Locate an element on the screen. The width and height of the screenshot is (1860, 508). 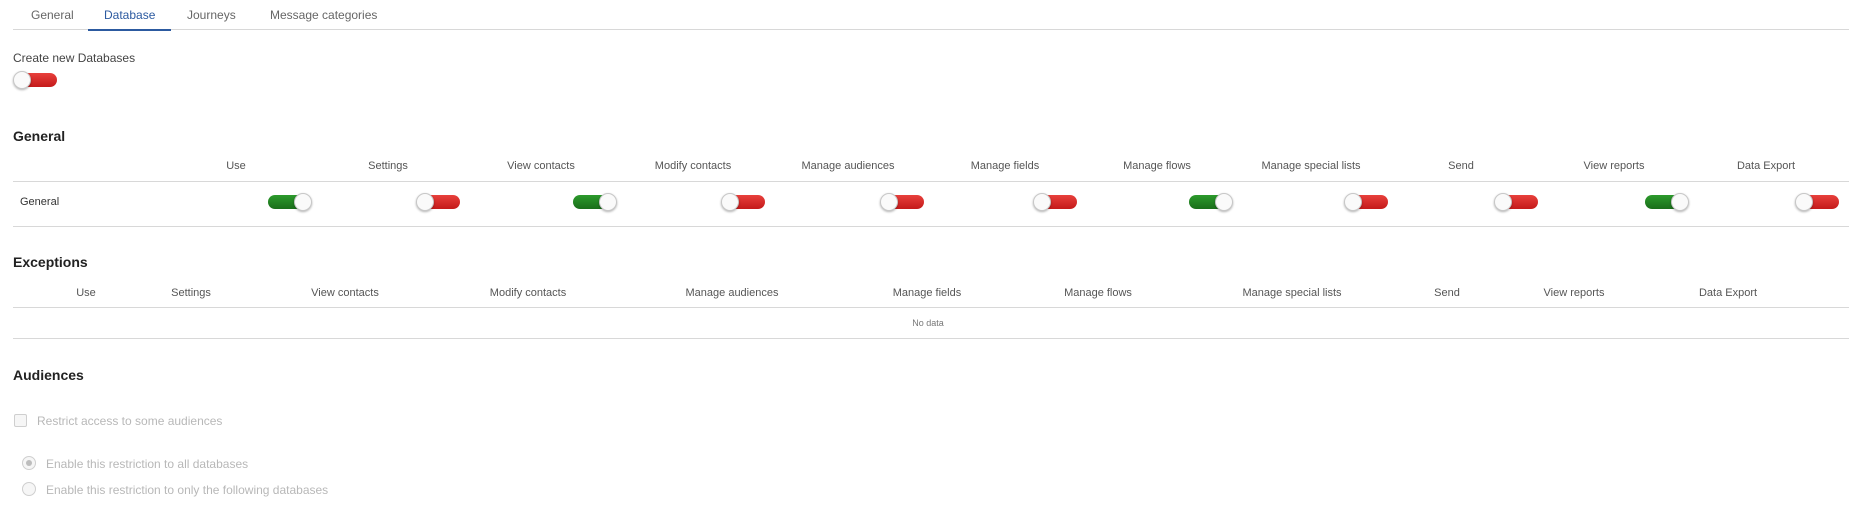
restrict-audiences-checkbox is located at coordinates (20, 420).